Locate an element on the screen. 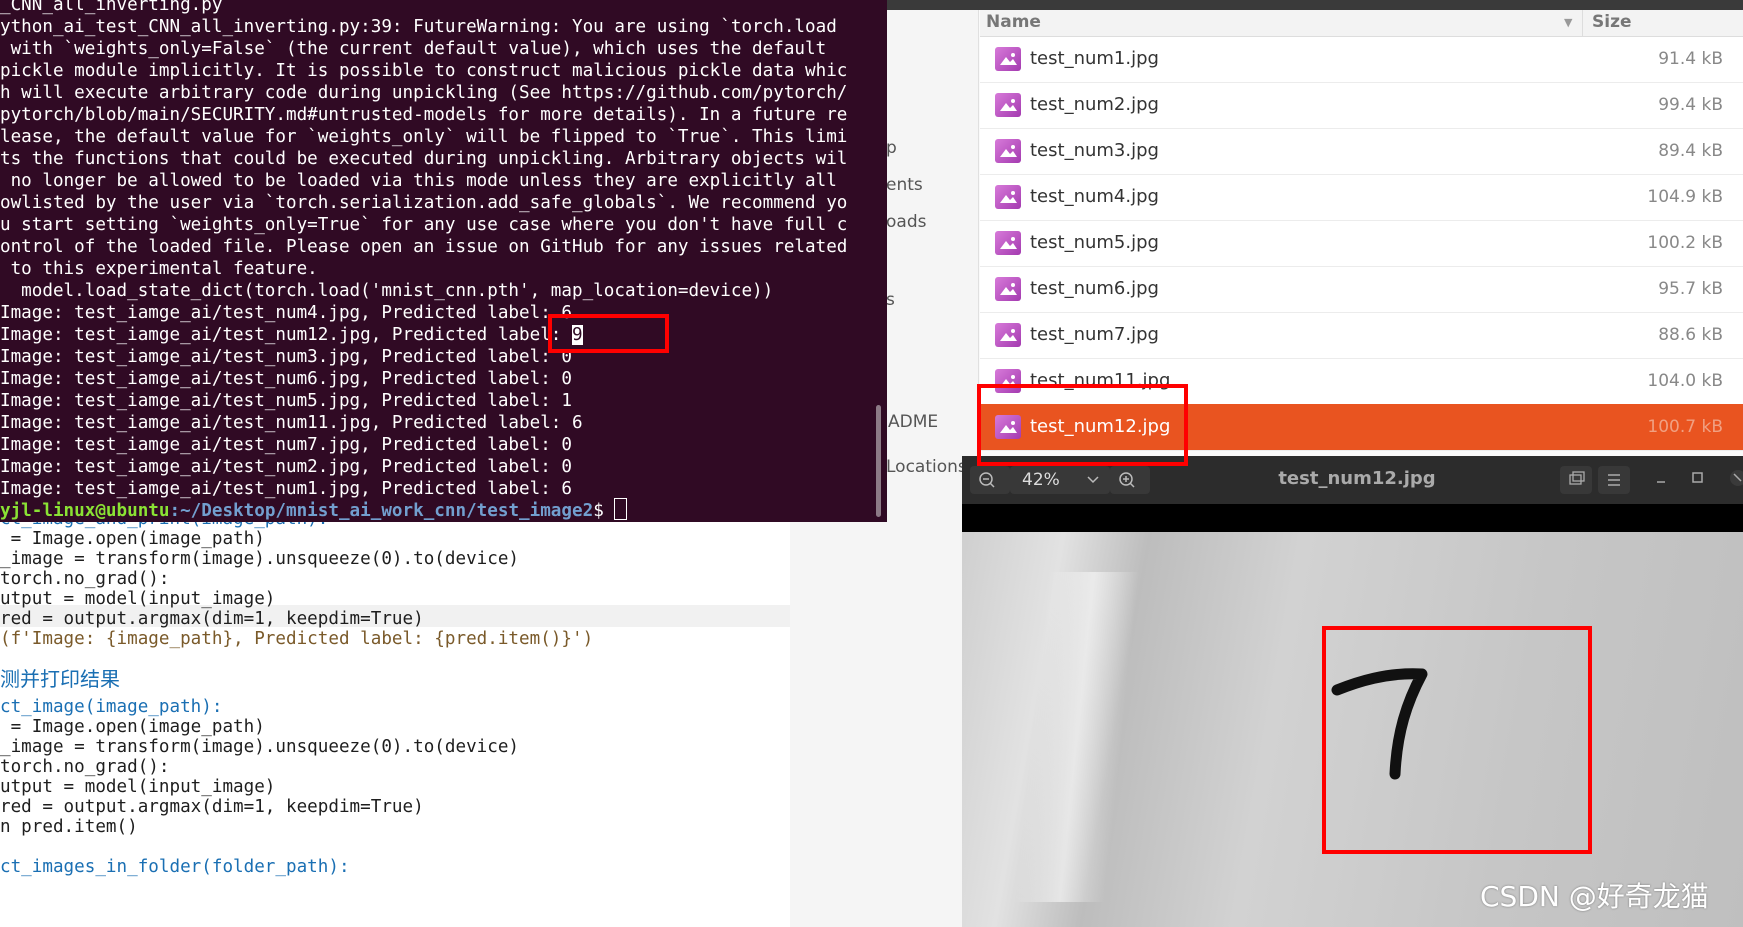  gallery-button is located at coordinates (1576, 480).